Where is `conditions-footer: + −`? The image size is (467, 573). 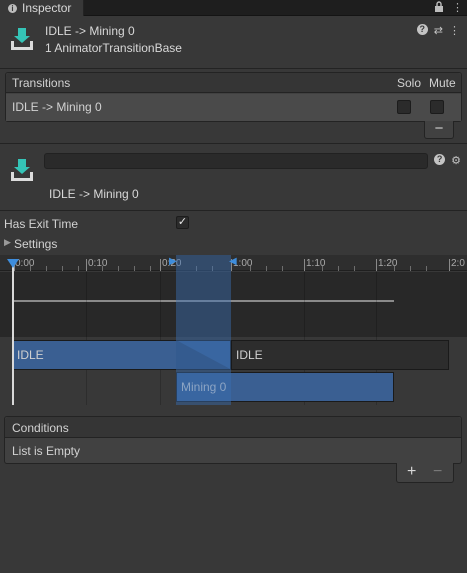
conditions-footer: + − is located at coordinates (425, 473).